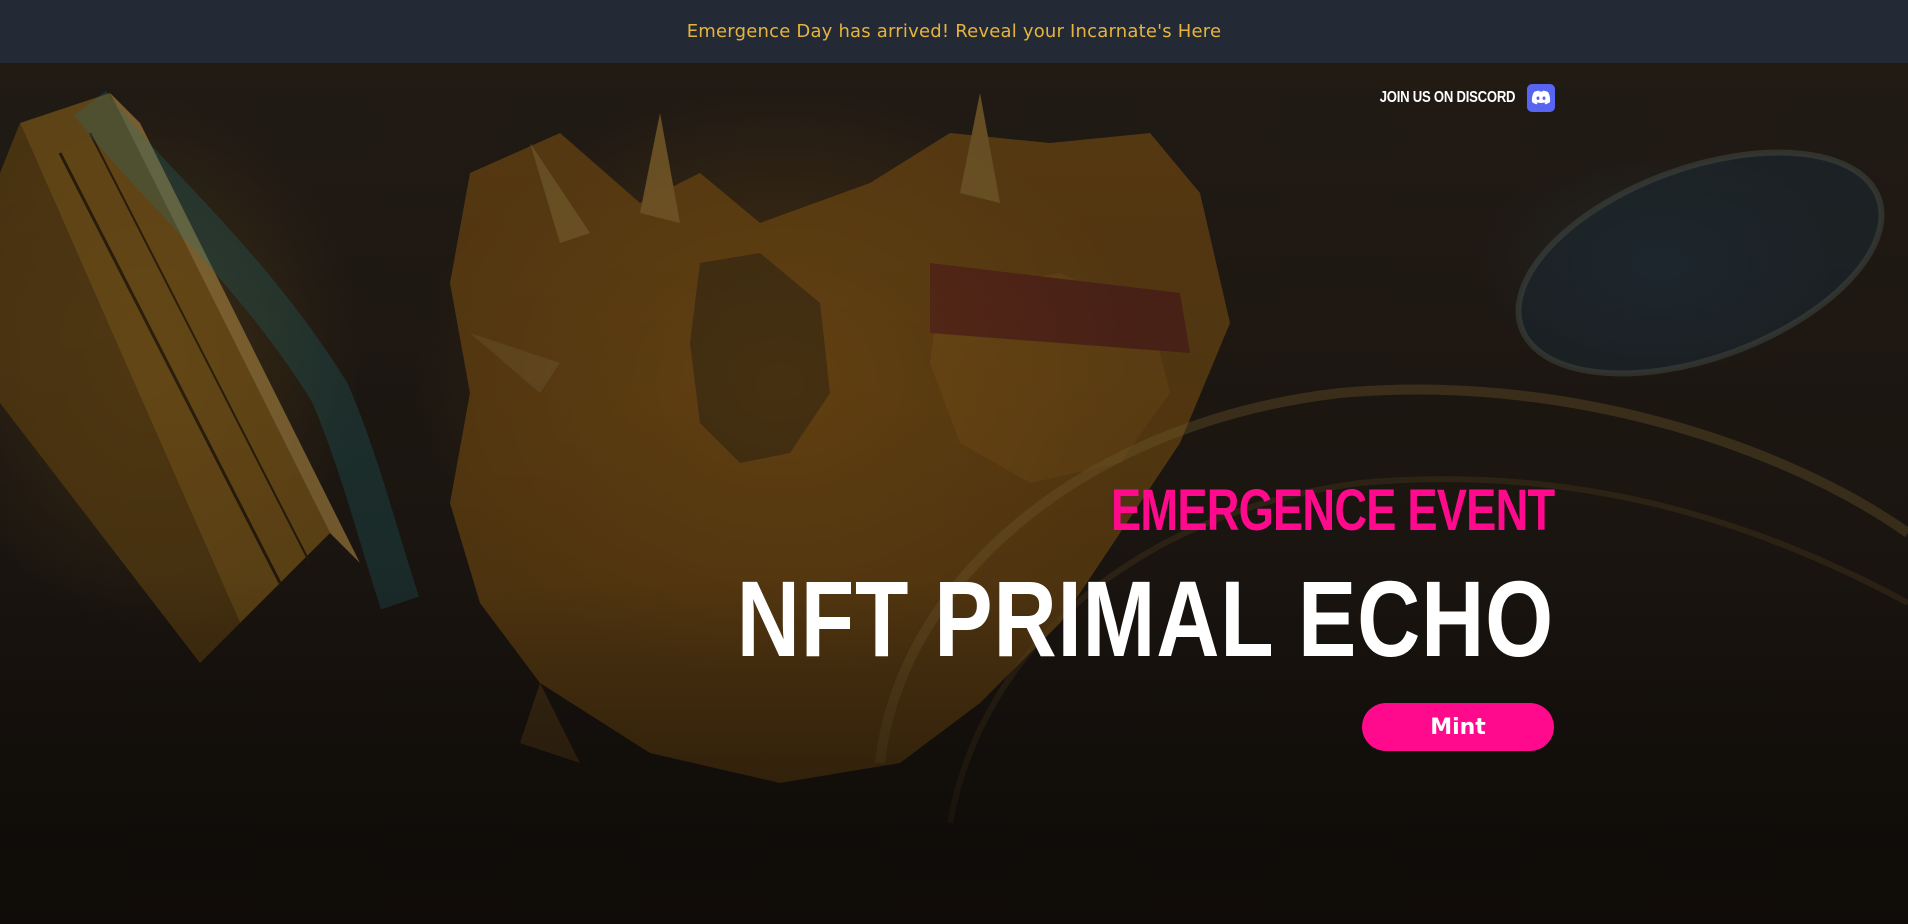 The width and height of the screenshot is (1908, 924). What do you see at coordinates (1332, 510) in the screenshot?
I see `event-subtitle: EMERGENCE EVENT` at bounding box center [1332, 510].